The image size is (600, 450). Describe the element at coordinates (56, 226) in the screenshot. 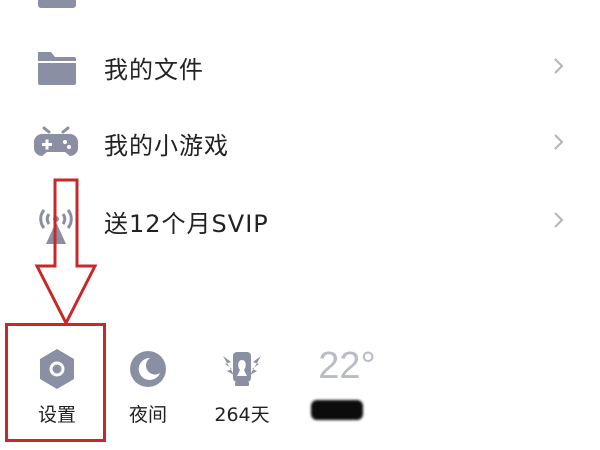

I see `broadcast-tower-icon` at that location.